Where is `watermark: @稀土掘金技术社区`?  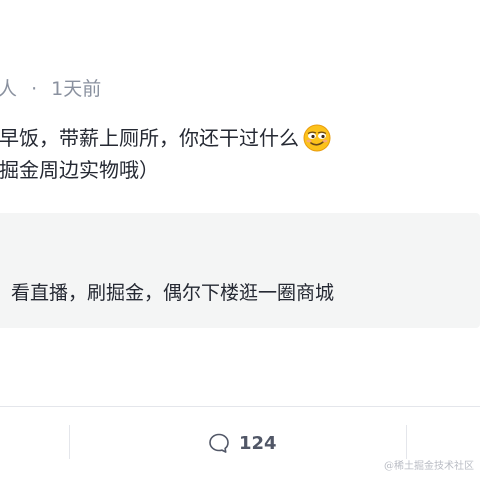
watermark: @稀土掘金技术社区 is located at coordinates (429, 466).